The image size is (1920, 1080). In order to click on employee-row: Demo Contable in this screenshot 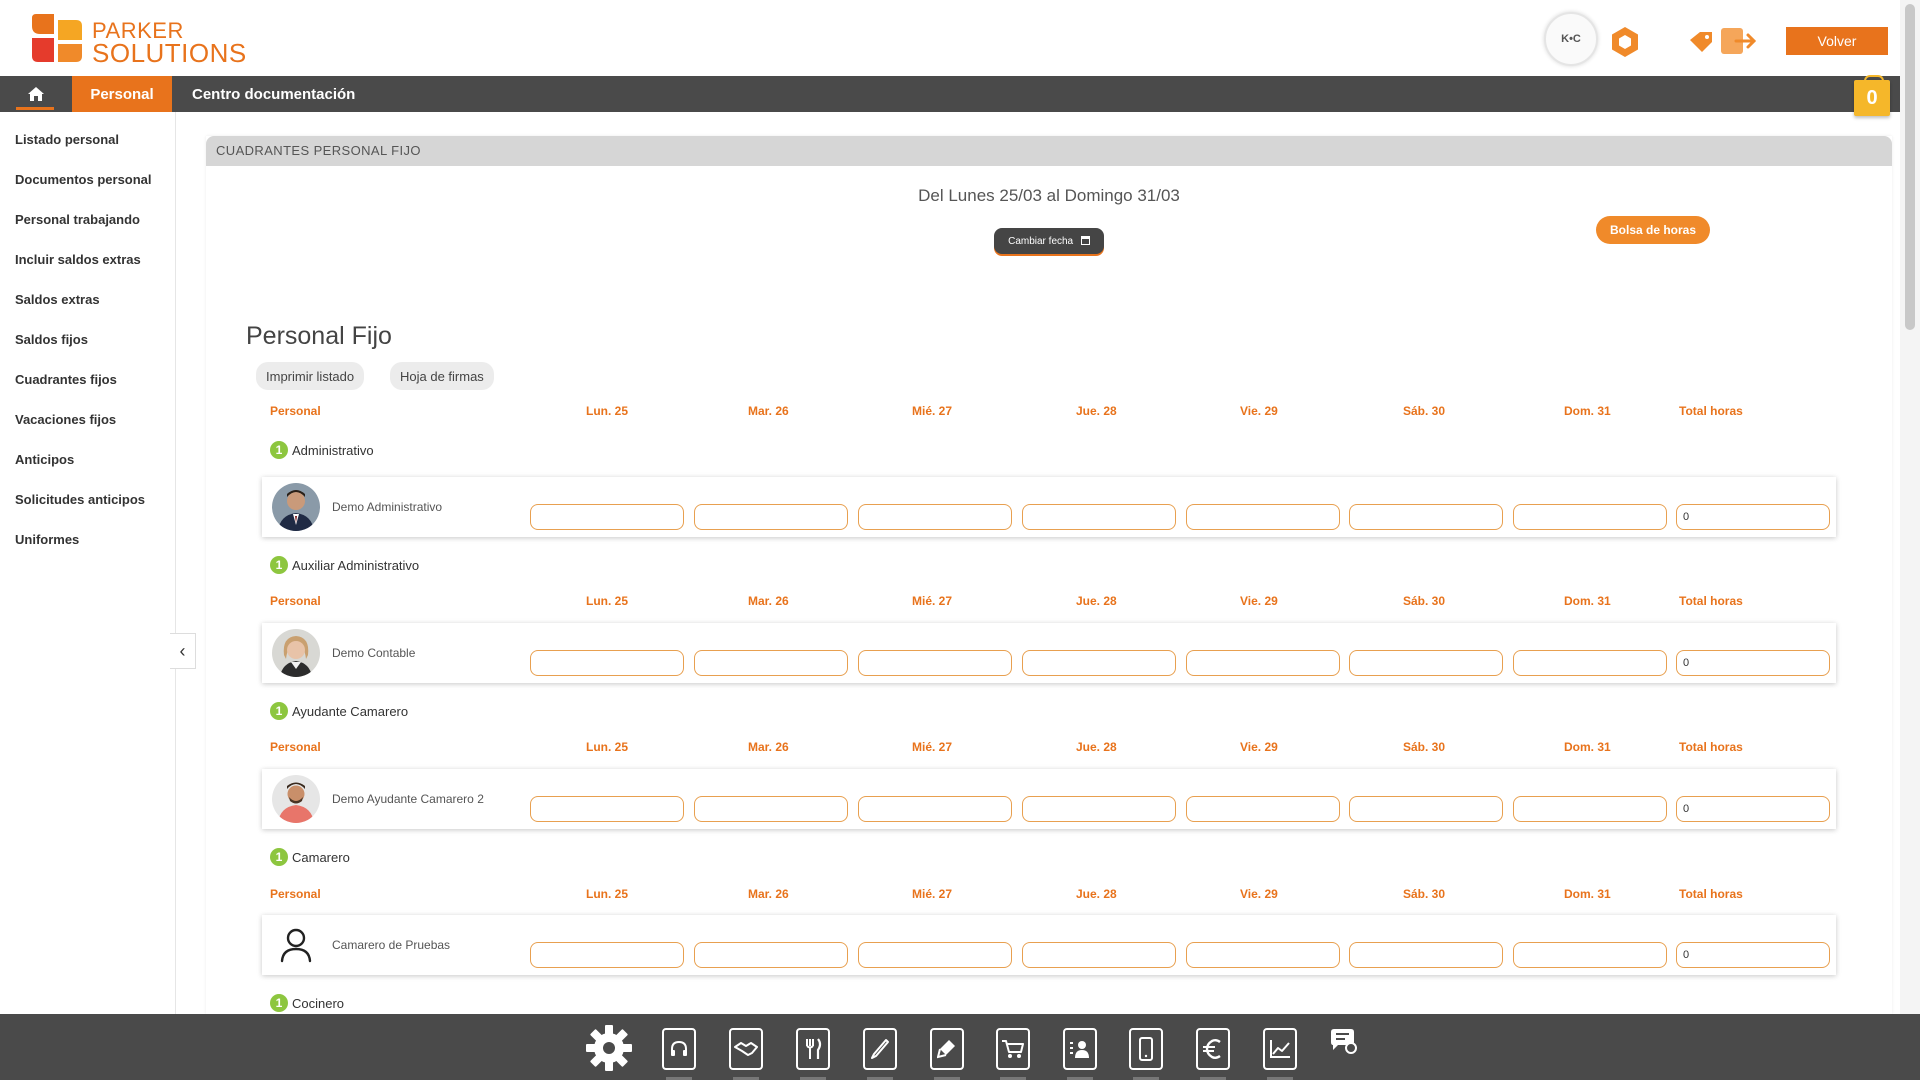, I will do `click(1049, 653)`.